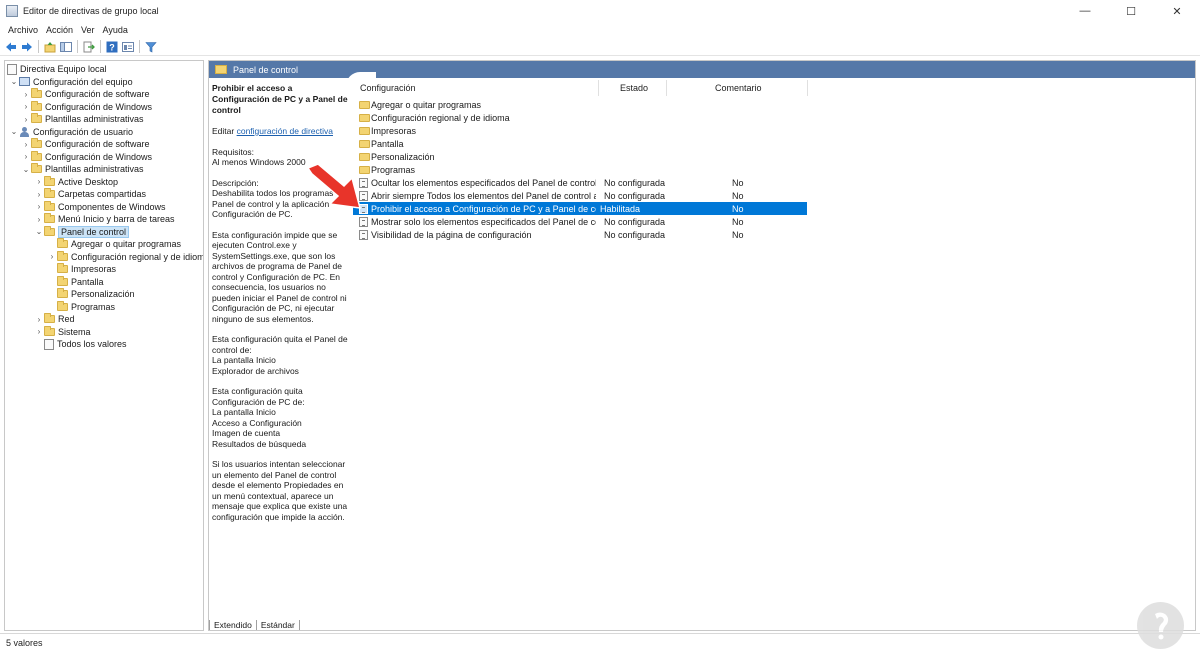 The height and width of the screenshot is (651, 1200). Describe the element at coordinates (634, 88) in the screenshot. I see `column-estado: Estado` at that location.